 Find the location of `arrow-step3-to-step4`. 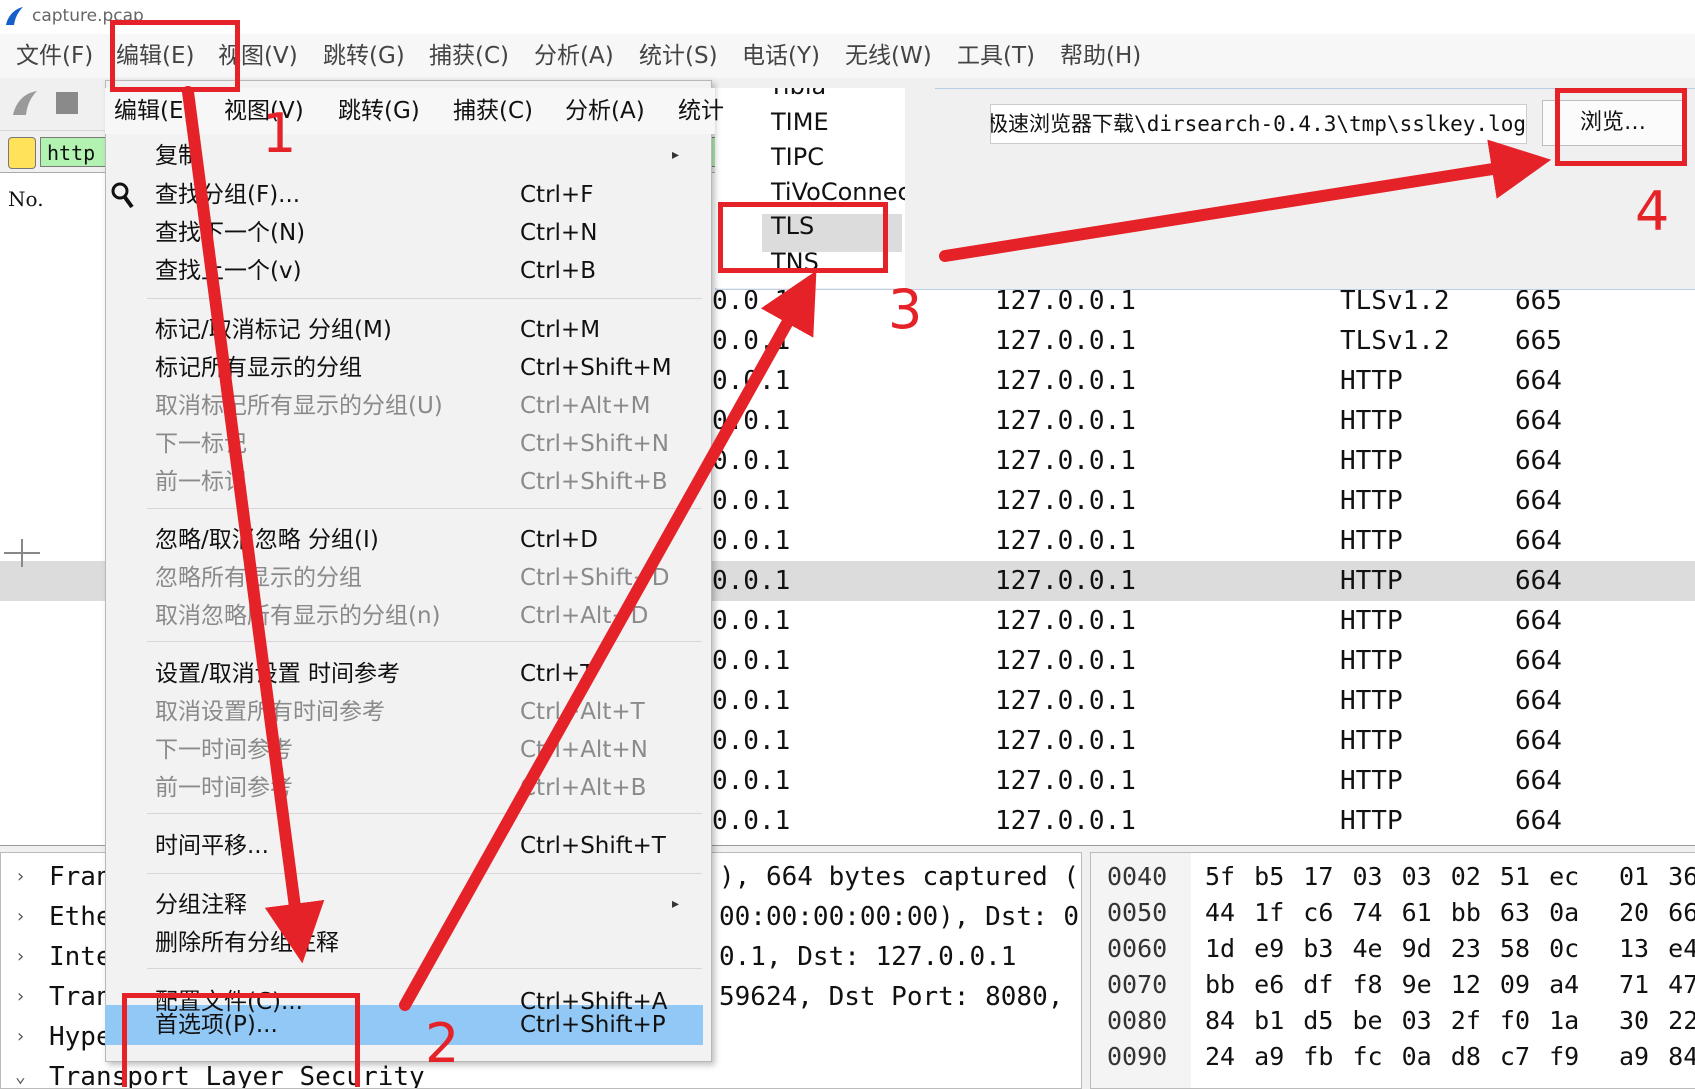

arrow-step3-to-step4 is located at coordinates (1245, 200).